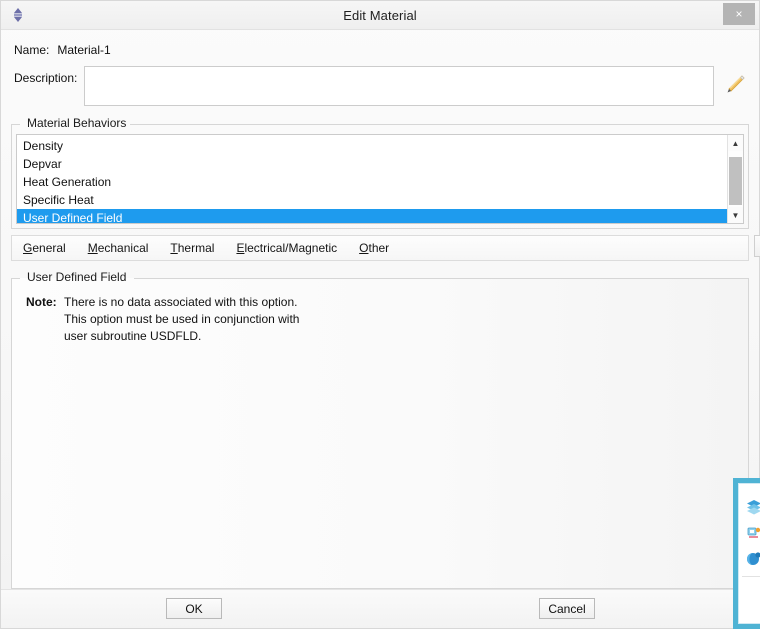  What do you see at coordinates (92, 248) in the screenshot?
I see `tab-mnemonic: M` at bounding box center [92, 248].